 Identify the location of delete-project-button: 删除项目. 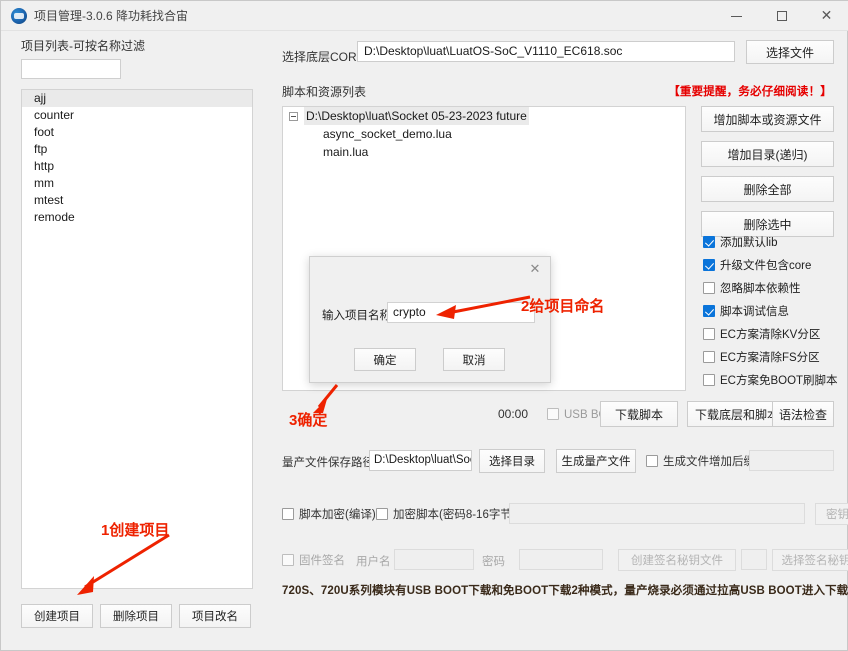
(136, 616).